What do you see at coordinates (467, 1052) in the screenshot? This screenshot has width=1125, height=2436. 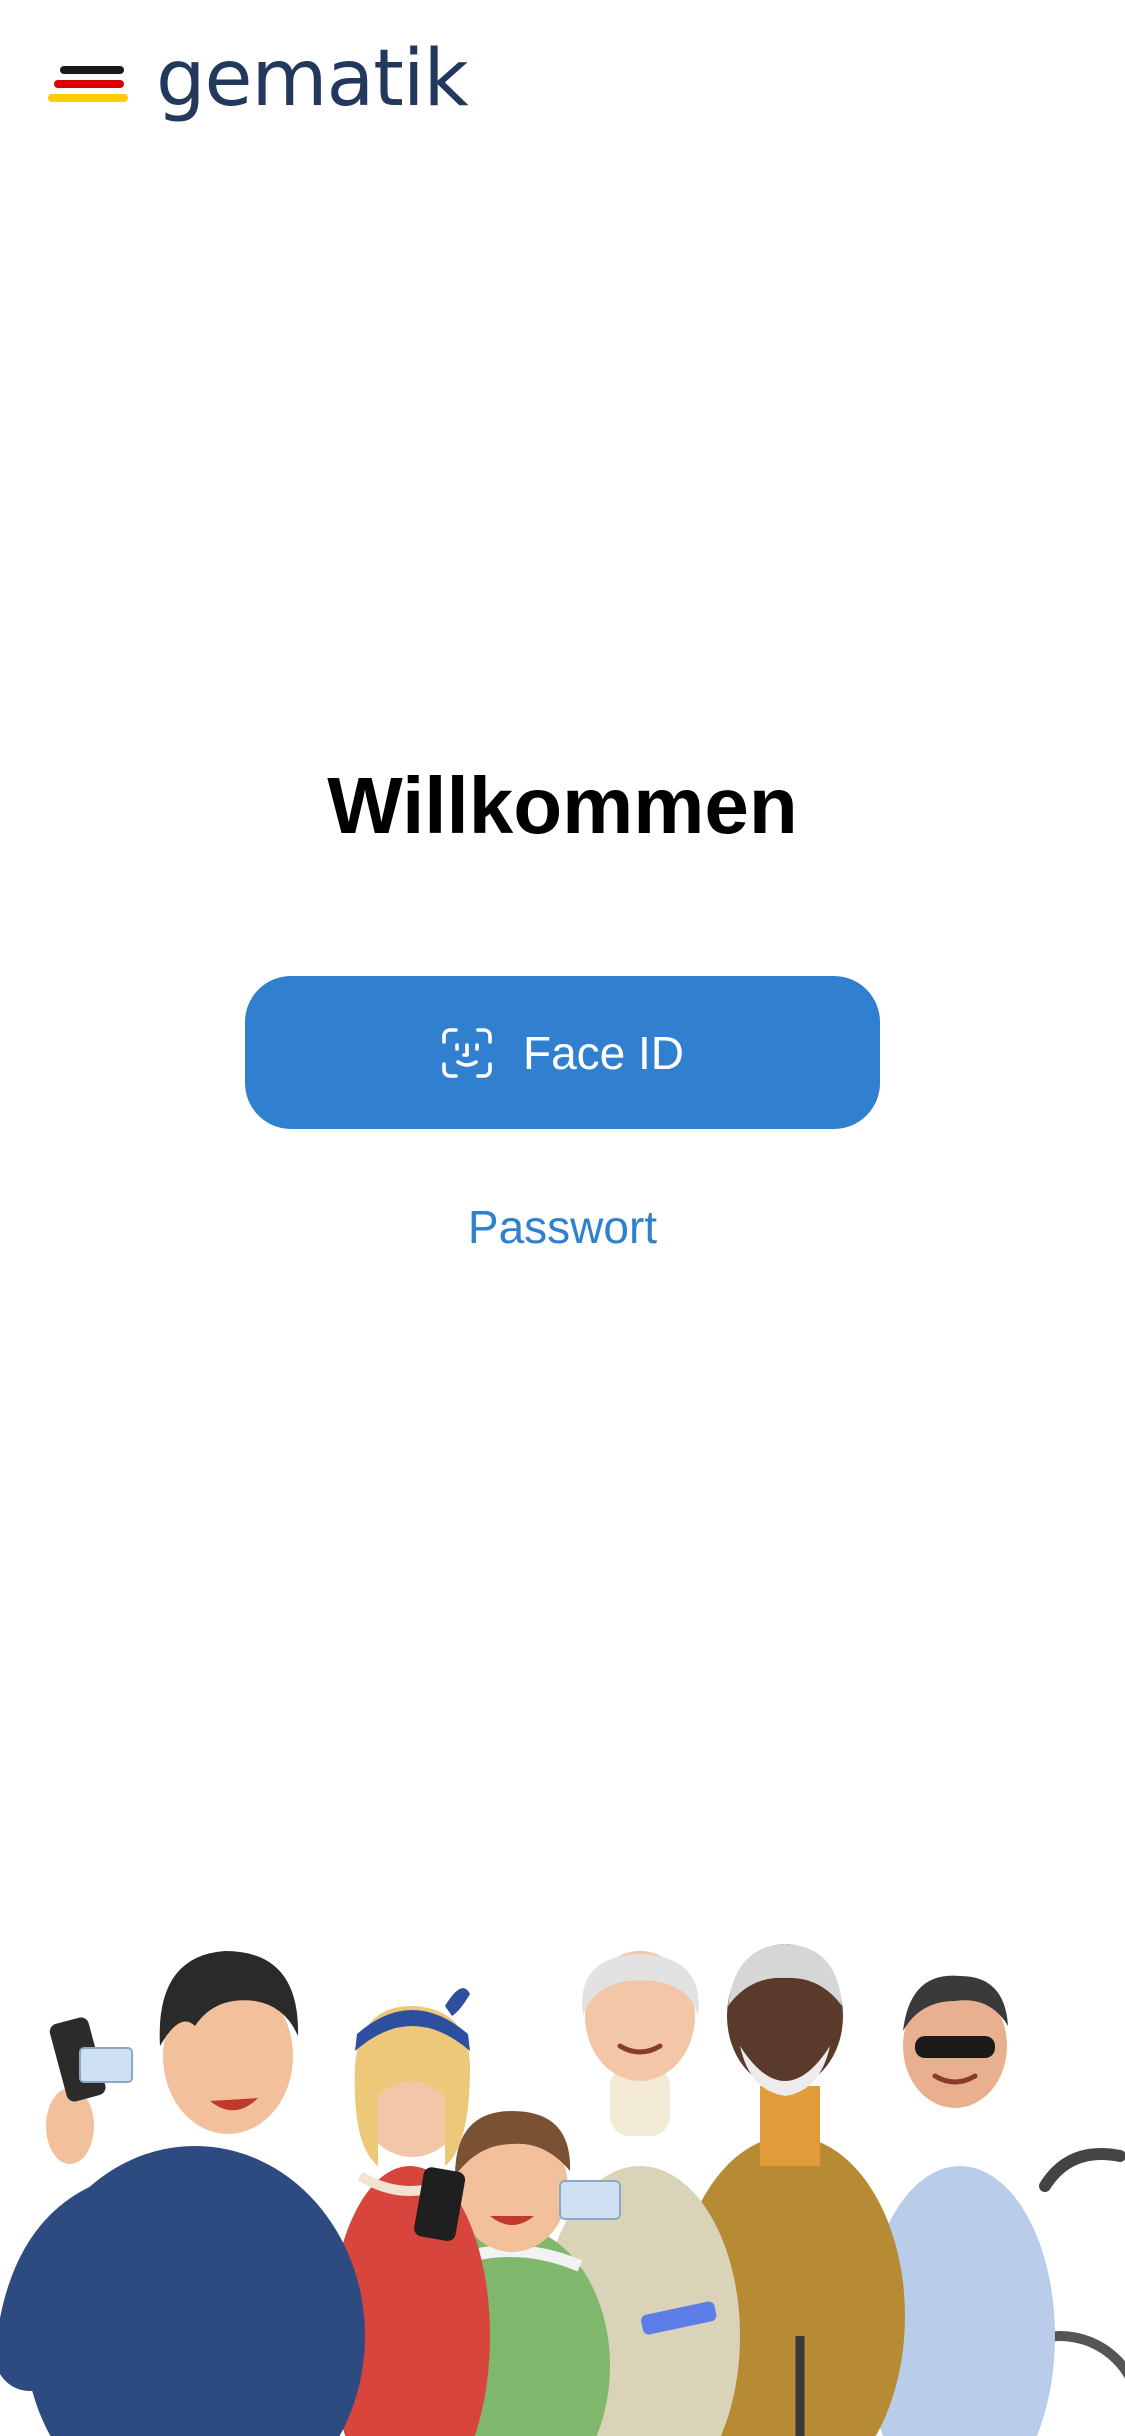 I see `face-id-icon` at bounding box center [467, 1052].